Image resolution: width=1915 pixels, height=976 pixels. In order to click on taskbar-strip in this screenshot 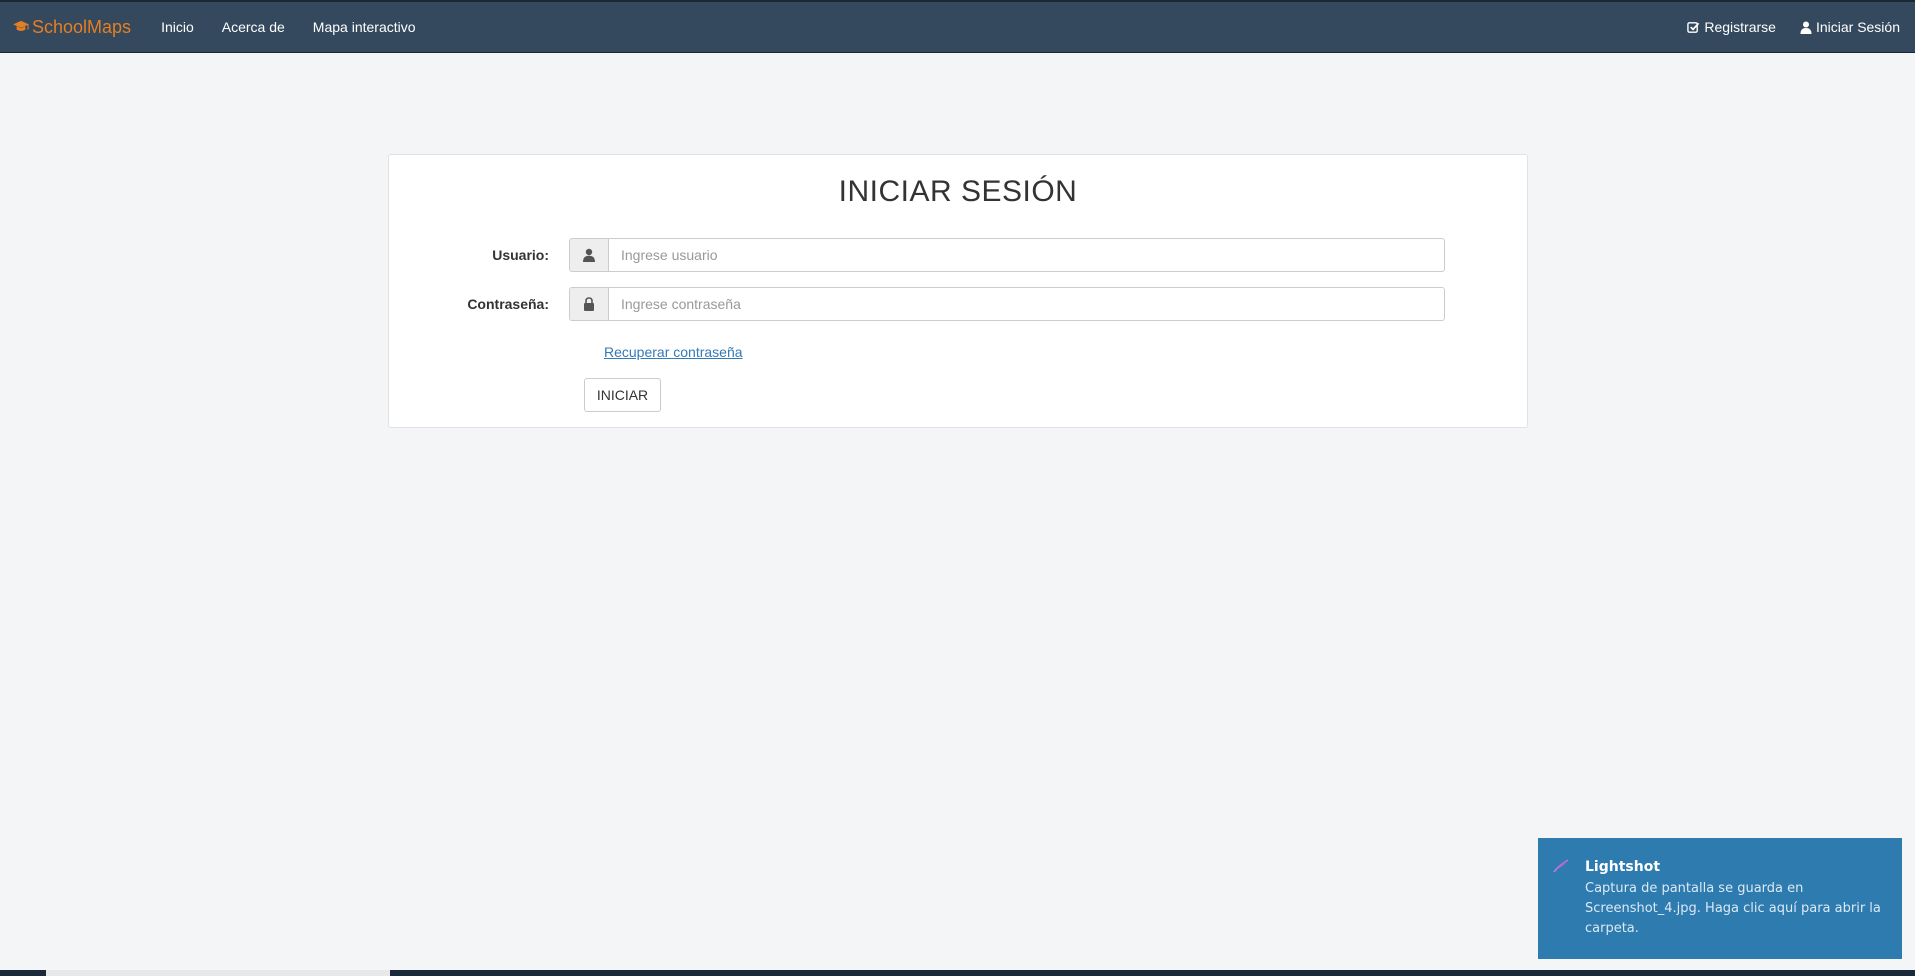, I will do `click(957, 973)`.